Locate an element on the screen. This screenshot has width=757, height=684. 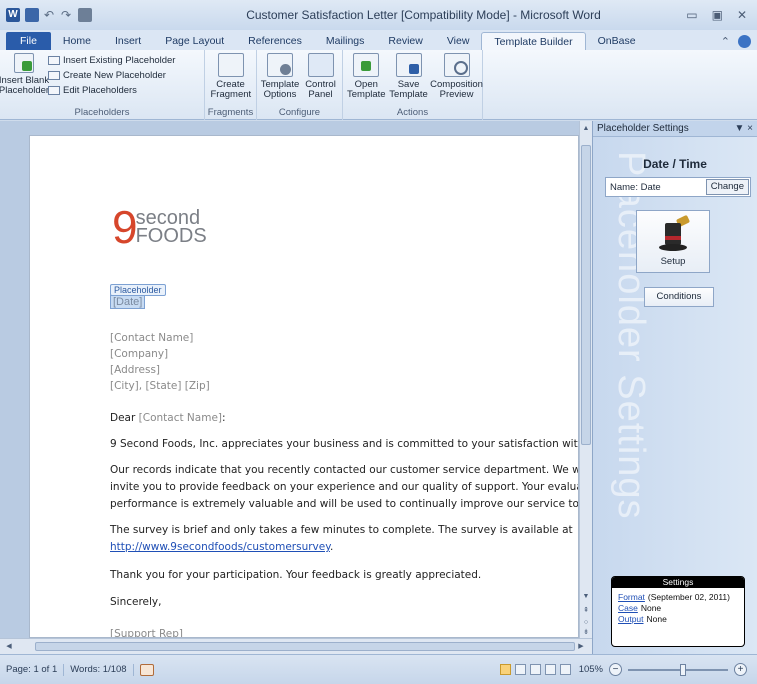
view-buttons is located at coordinates (535, 669).